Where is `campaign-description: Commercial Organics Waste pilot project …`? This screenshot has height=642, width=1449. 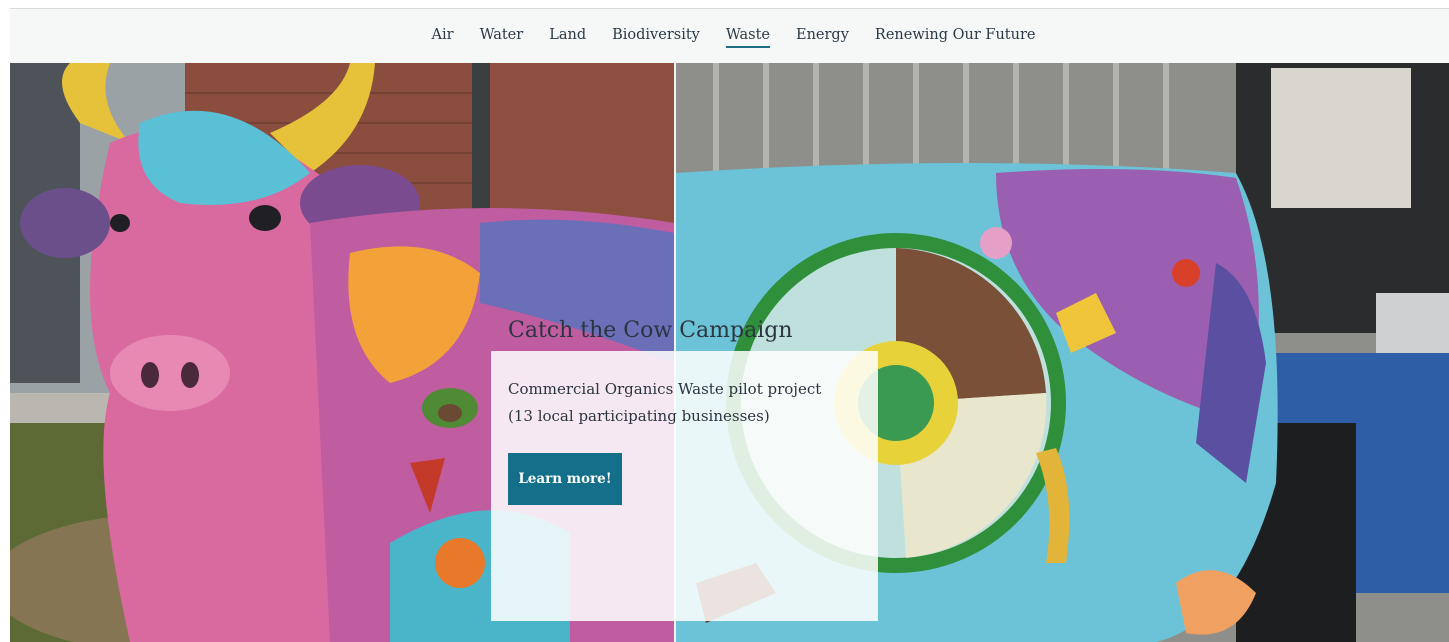
campaign-description: Commercial Organics Waste pilot project … is located at coordinates (680, 403).